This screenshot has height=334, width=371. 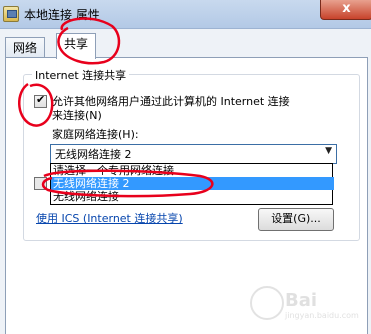 What do you see at coordinates (11, 14) in the screenshot?
I see `network-connection-icon` at bounding box center [11, 14].